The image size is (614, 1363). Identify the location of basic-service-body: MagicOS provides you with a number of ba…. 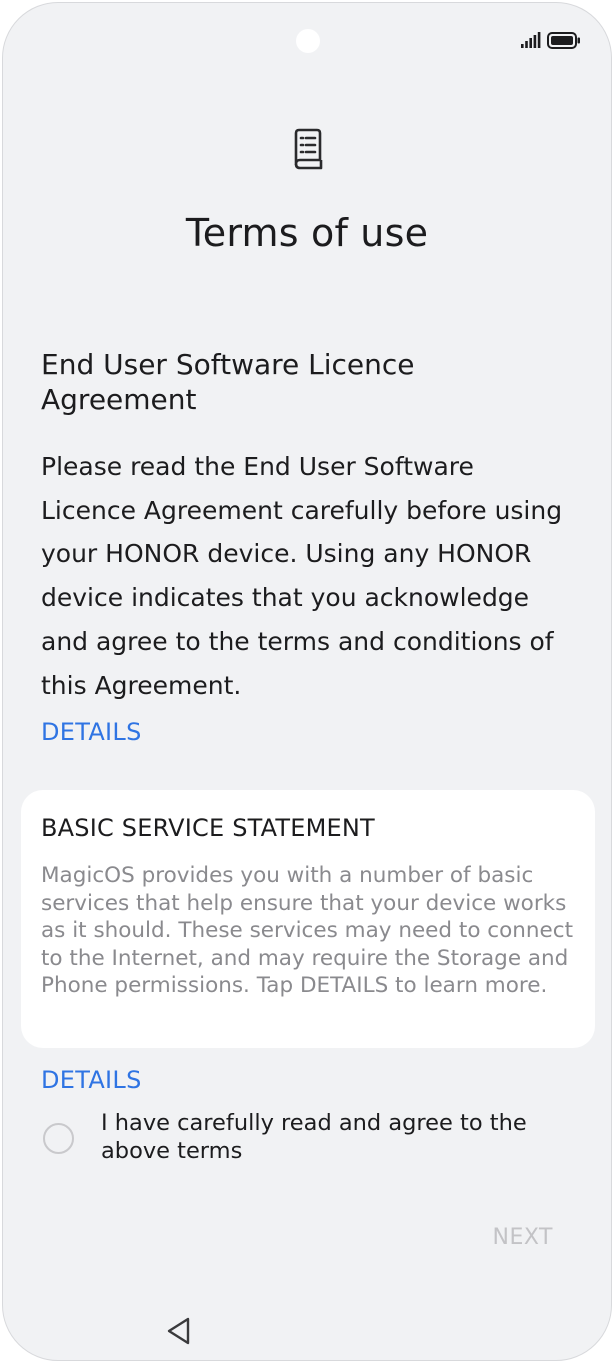
(307, 931).